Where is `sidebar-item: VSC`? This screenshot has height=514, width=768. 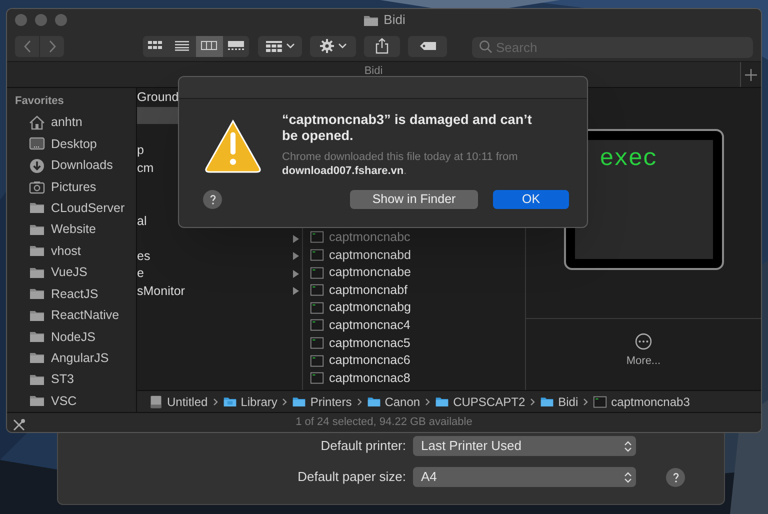
sidebar-item: VSC is located at coordinates (75, 401).